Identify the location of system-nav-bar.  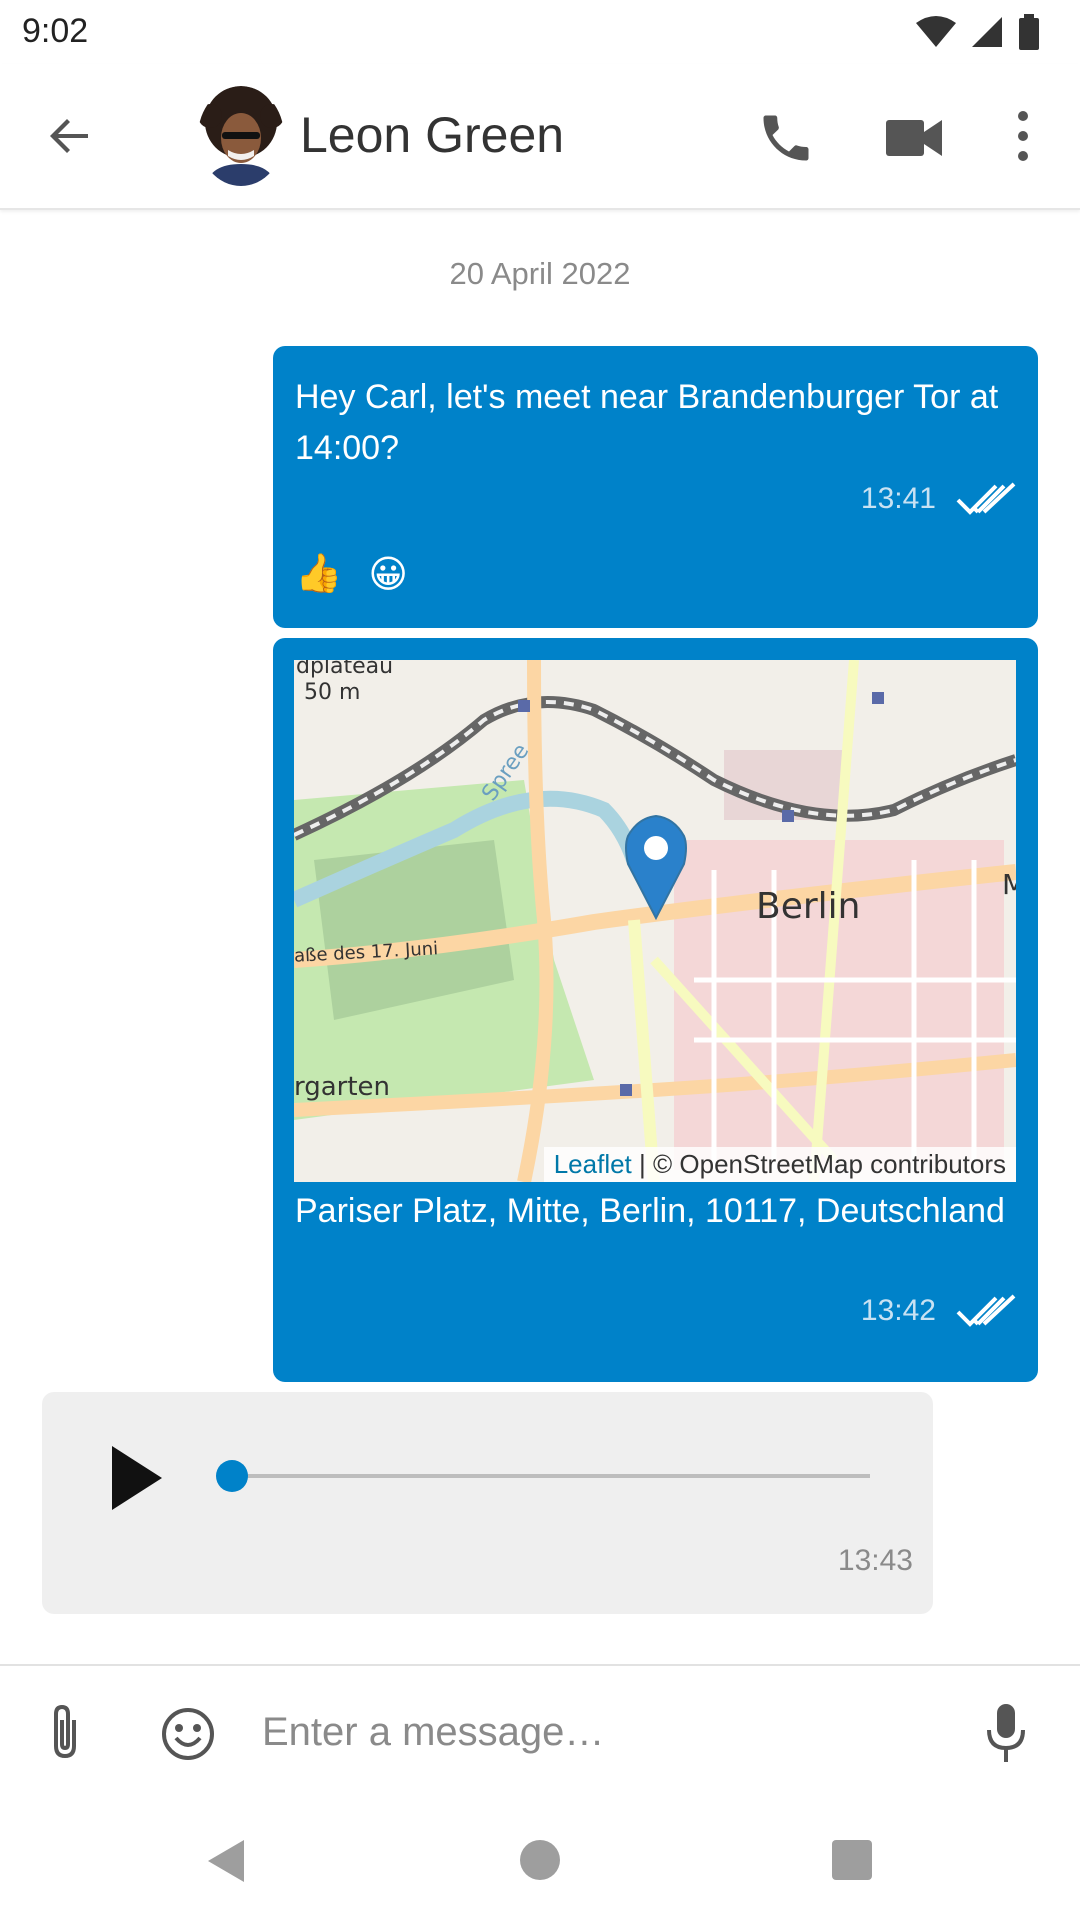
(540, 1862).